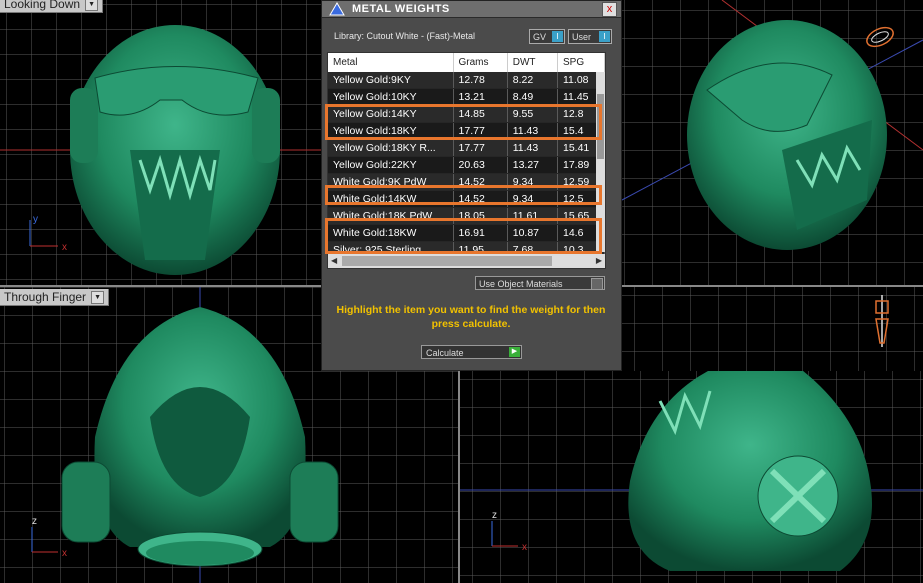 This screenshot has width=923, height=583. I want to click on dialog-titlebar: METAL WEIGHTS x, so click(471, 9).